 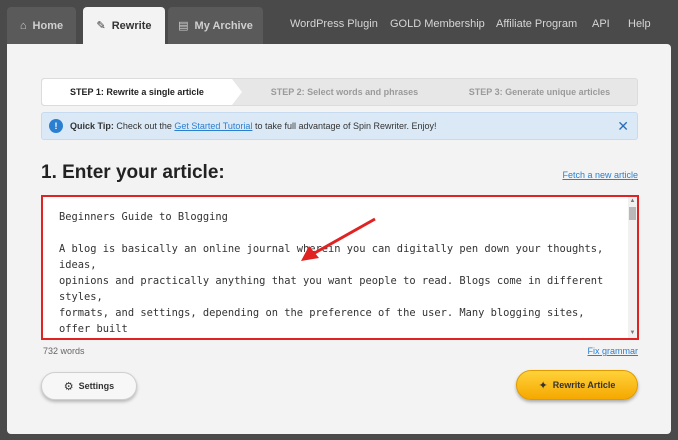 I want to click on annotation-arrow, so click(x=338, y=239).